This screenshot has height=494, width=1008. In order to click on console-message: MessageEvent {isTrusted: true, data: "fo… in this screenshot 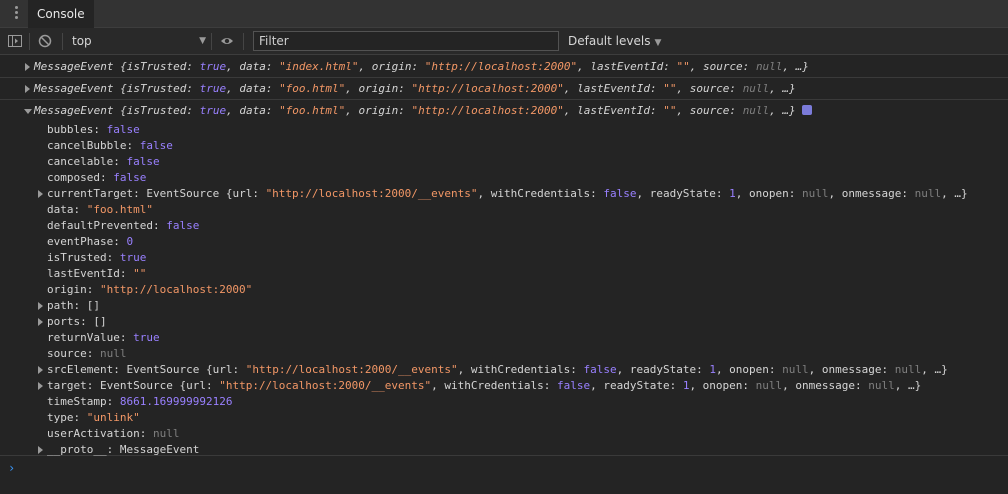, I will do `click(504, 89)`.